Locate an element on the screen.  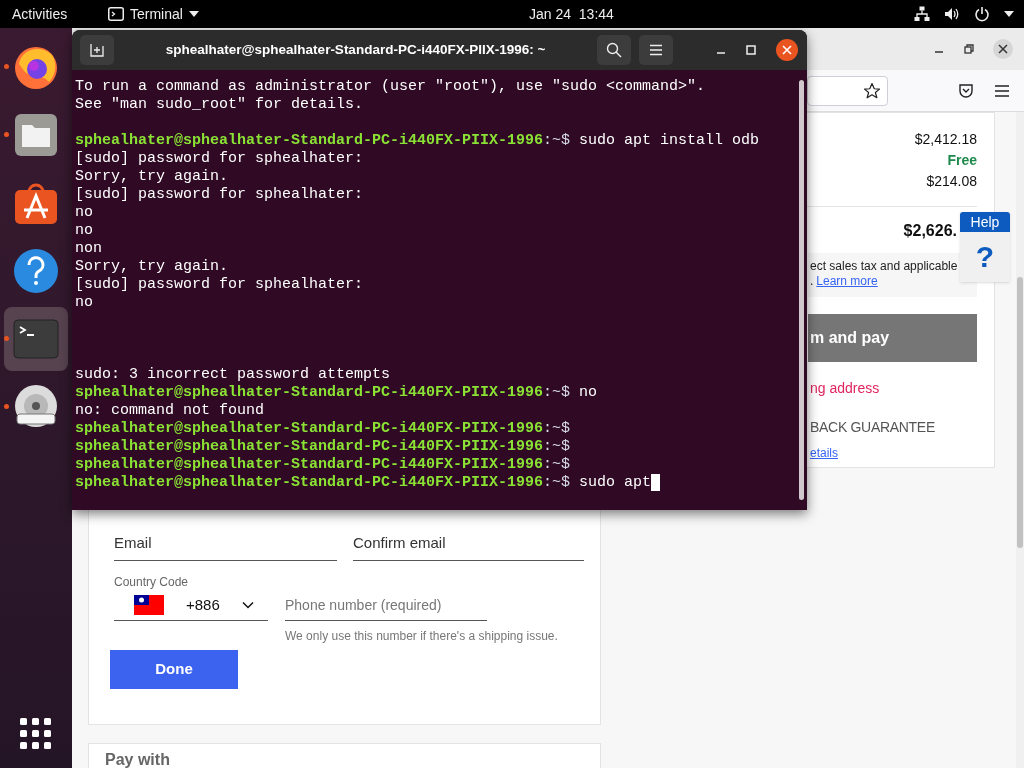
restore-icon is located at coordinates (969, 49).